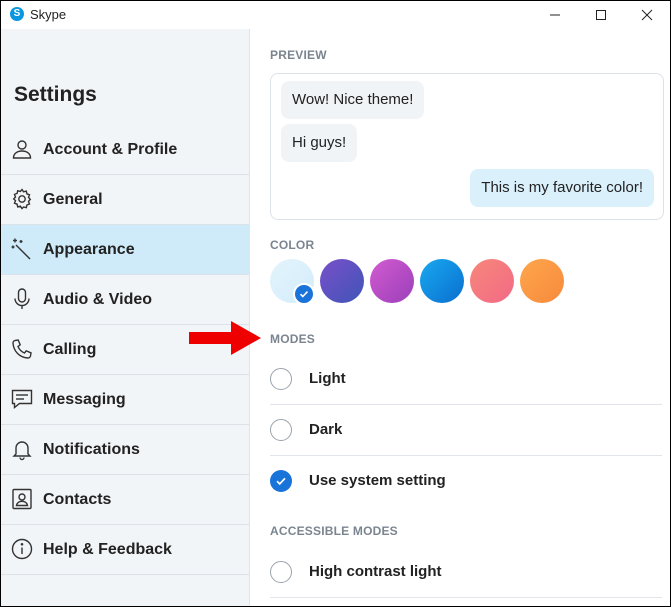 This screenshot has height=607, width=671. I want to click on close-icon, so click(647, 15).